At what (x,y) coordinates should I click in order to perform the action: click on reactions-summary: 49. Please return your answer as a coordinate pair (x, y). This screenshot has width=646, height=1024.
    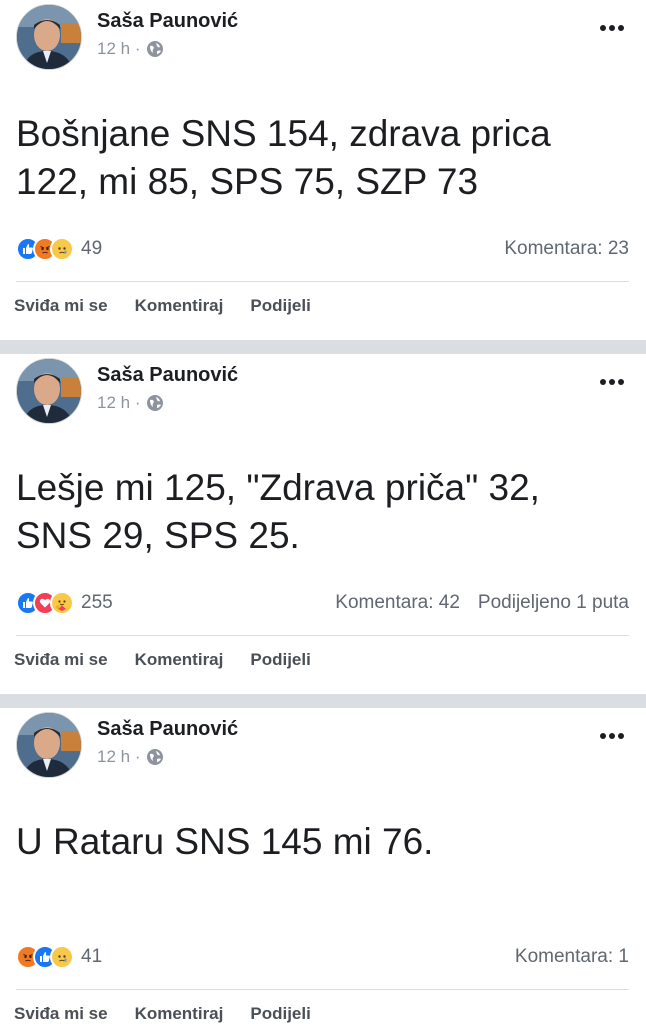
    Looking at the image, I should click on (59, 249).